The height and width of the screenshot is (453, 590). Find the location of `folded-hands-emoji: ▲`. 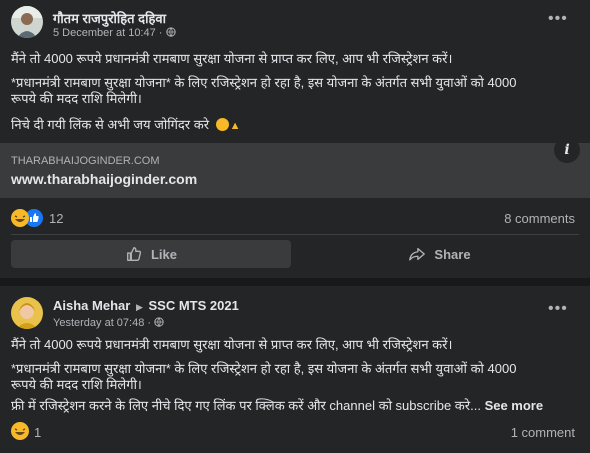

folded-hands-emoji: ▲ is located at coordinates (235, 126).